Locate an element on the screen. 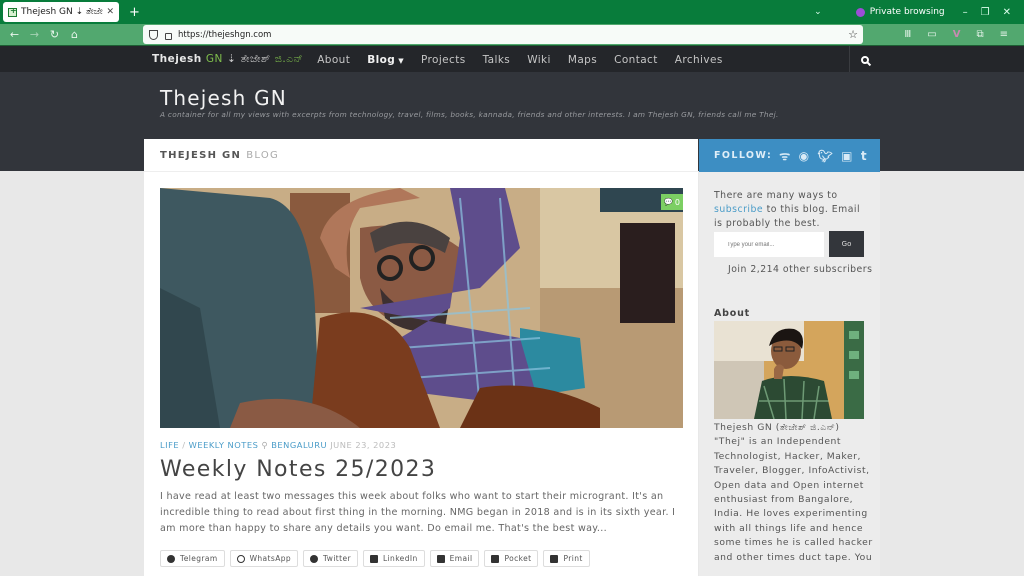  tracking-shield-icon is located at coordinates (153, 34).